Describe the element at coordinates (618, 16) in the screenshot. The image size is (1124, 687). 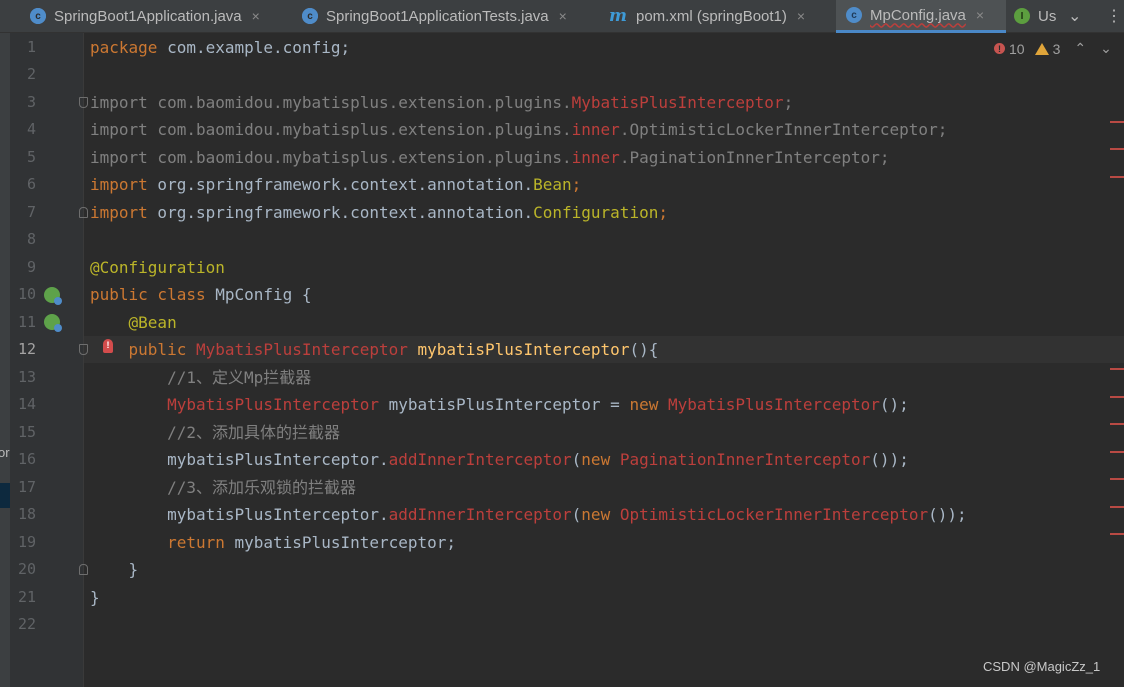
I see `maven-icon: m` at that location.